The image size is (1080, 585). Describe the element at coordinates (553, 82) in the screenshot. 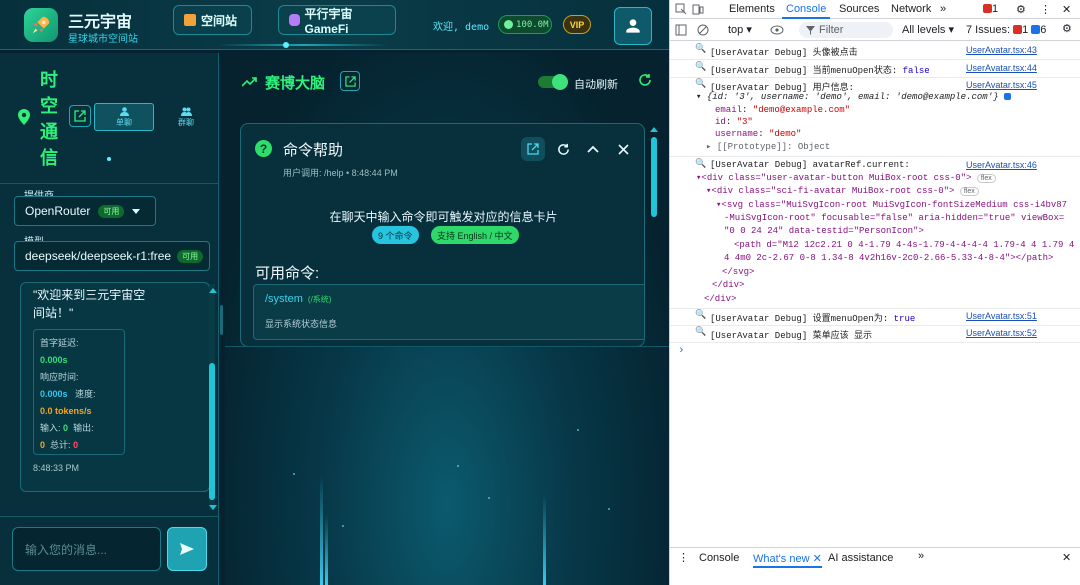

I see `auto-refresh-toggle` at that location.